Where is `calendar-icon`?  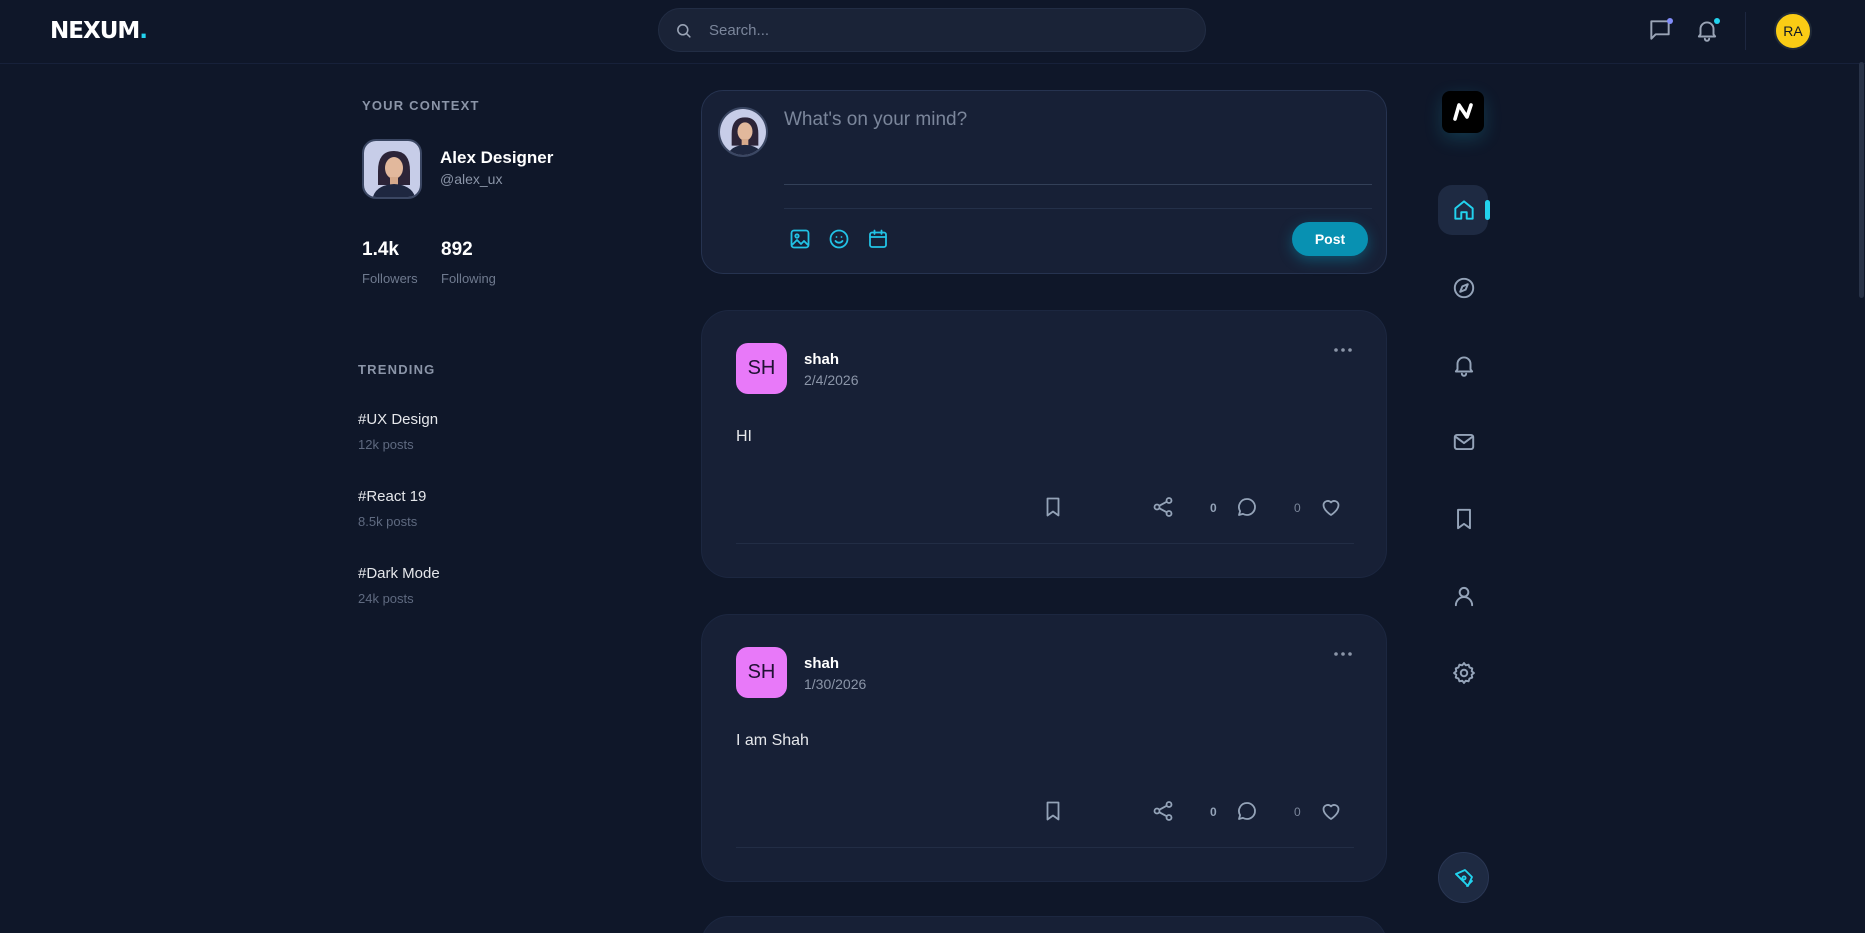
calendar-icon is located at coordinates (878, 238).